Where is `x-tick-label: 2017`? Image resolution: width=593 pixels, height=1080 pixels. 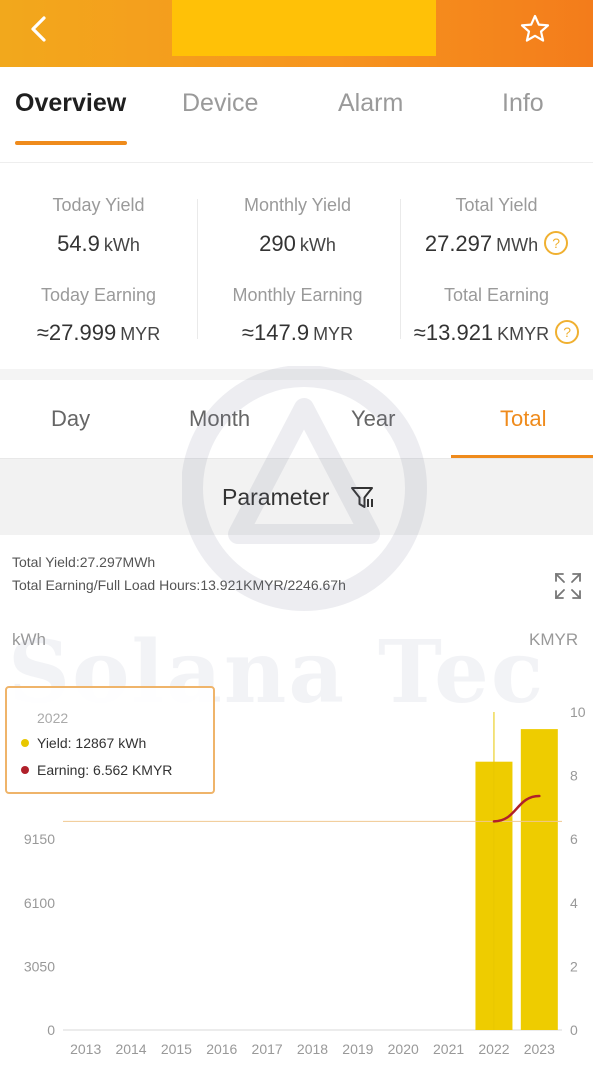 x-tick-label: 2017 is located at coordinates (267, 1049).